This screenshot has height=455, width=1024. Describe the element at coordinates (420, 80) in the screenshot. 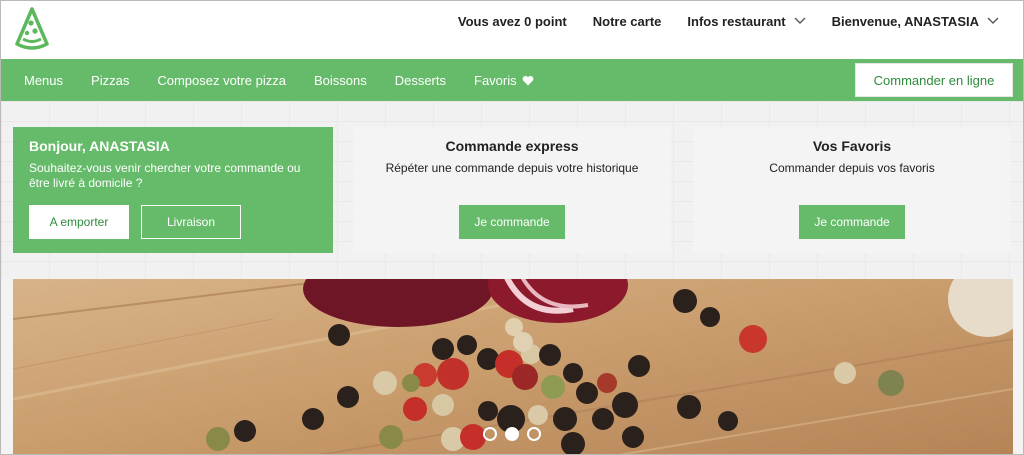

I see `nav-item-desserts: Desserts` at that location.